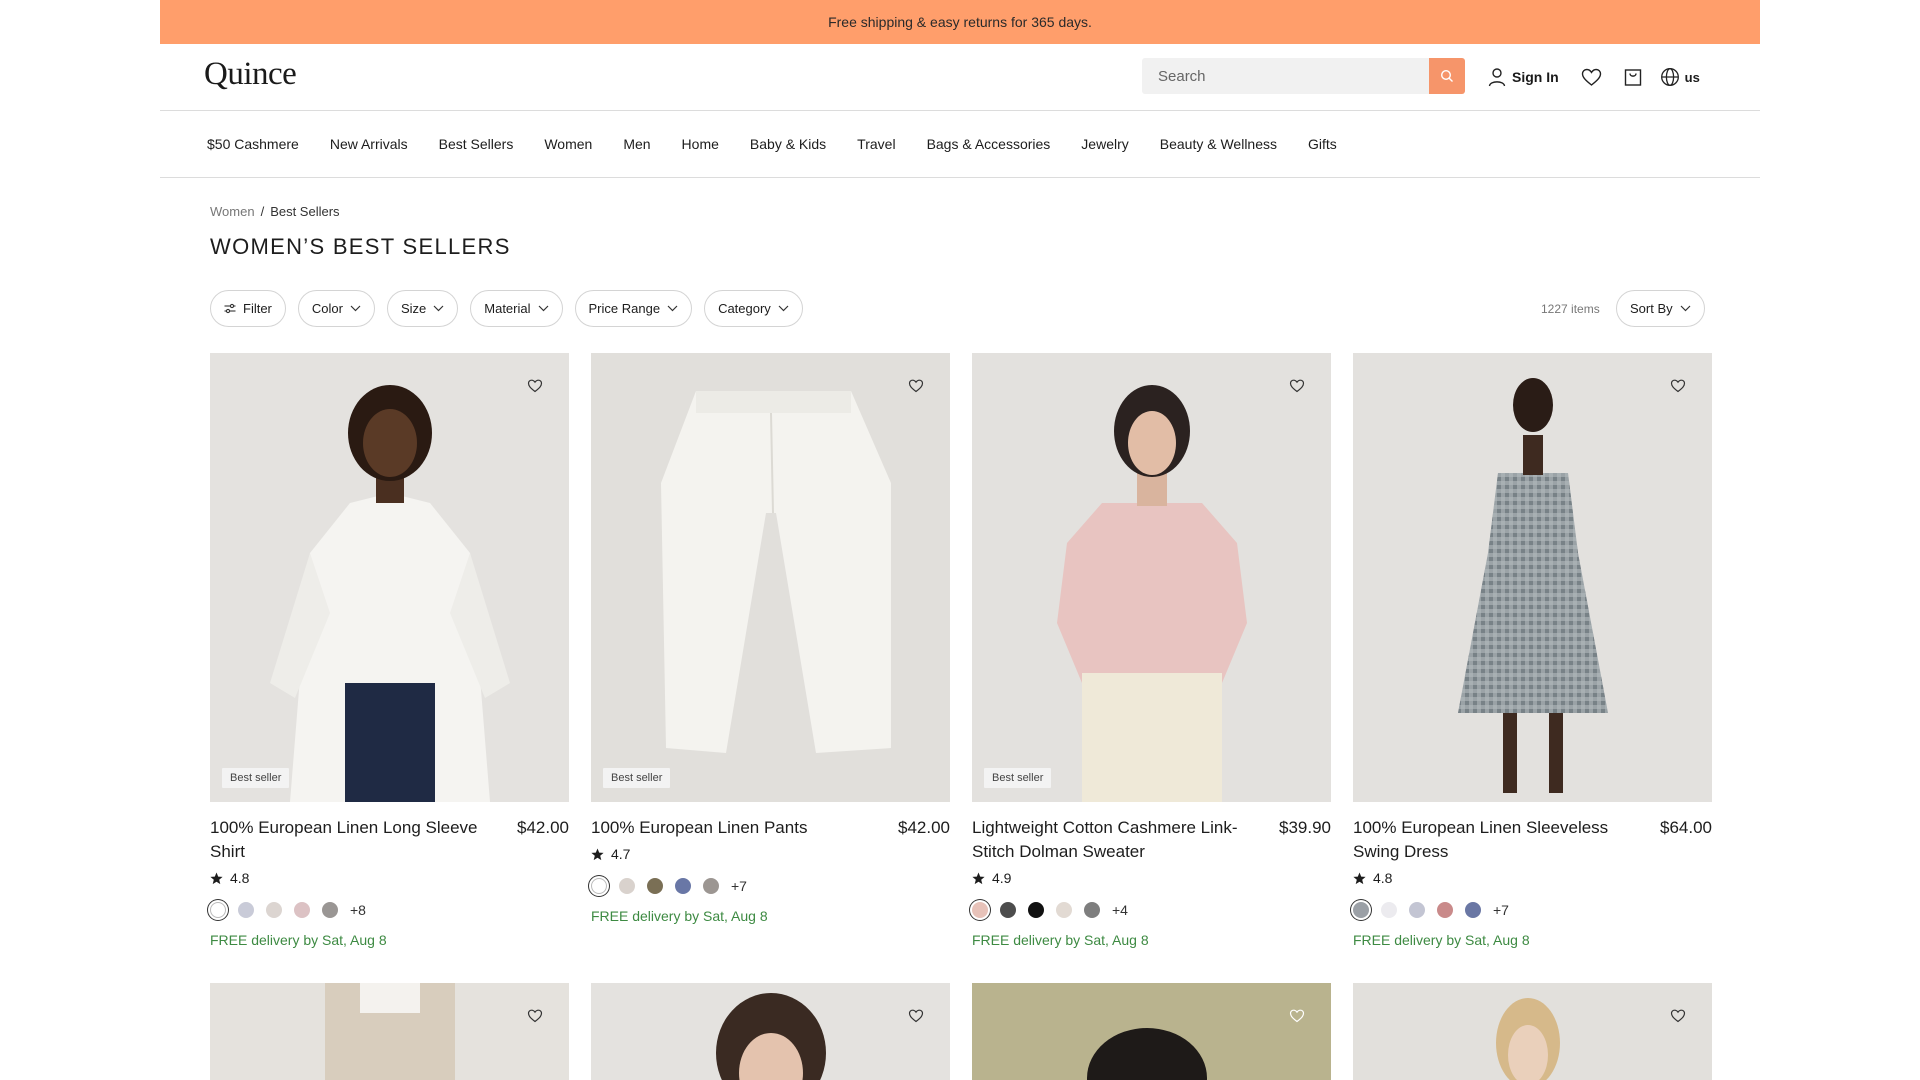 The image size is (1920, 1080). Describe the element at coordinates (507, 308) in the screenshot. I see `material-filter-label: Material` at that location.